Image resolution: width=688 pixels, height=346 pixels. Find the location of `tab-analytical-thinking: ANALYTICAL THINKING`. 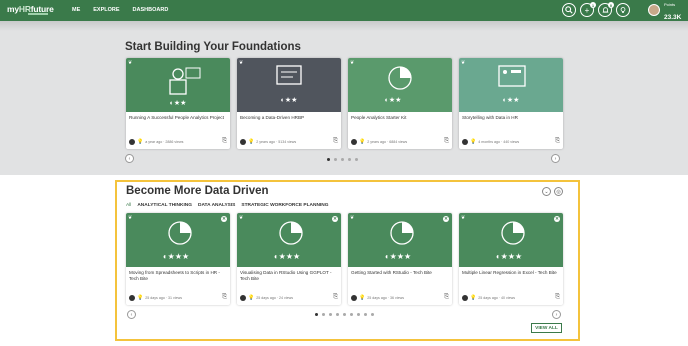

tab-analytical-thinking: ANALYTICAL THINKING is located at coordinates (164, 205).